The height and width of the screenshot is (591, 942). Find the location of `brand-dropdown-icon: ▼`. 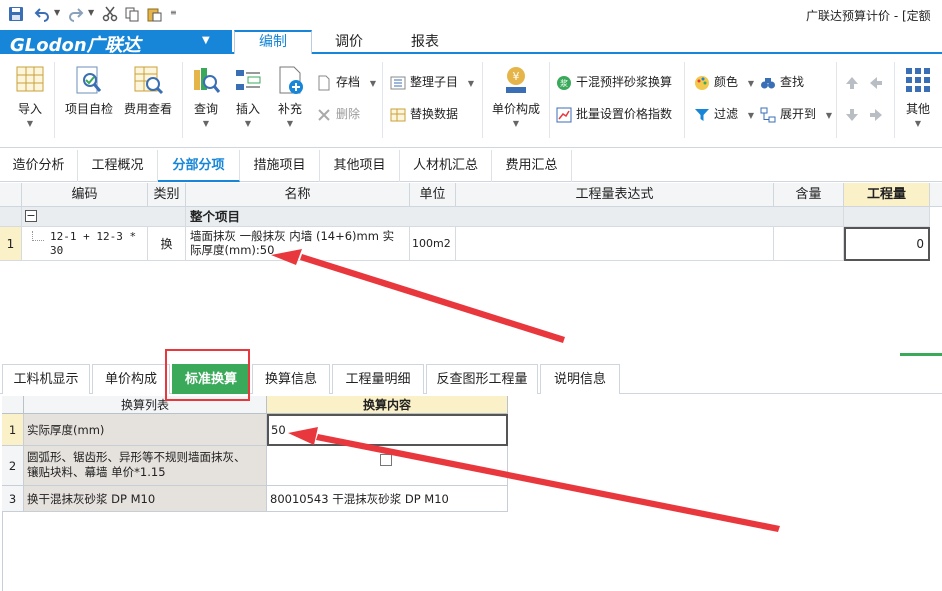

brand-dropdown-icon: ▼ is located at coordinates (206, 40).